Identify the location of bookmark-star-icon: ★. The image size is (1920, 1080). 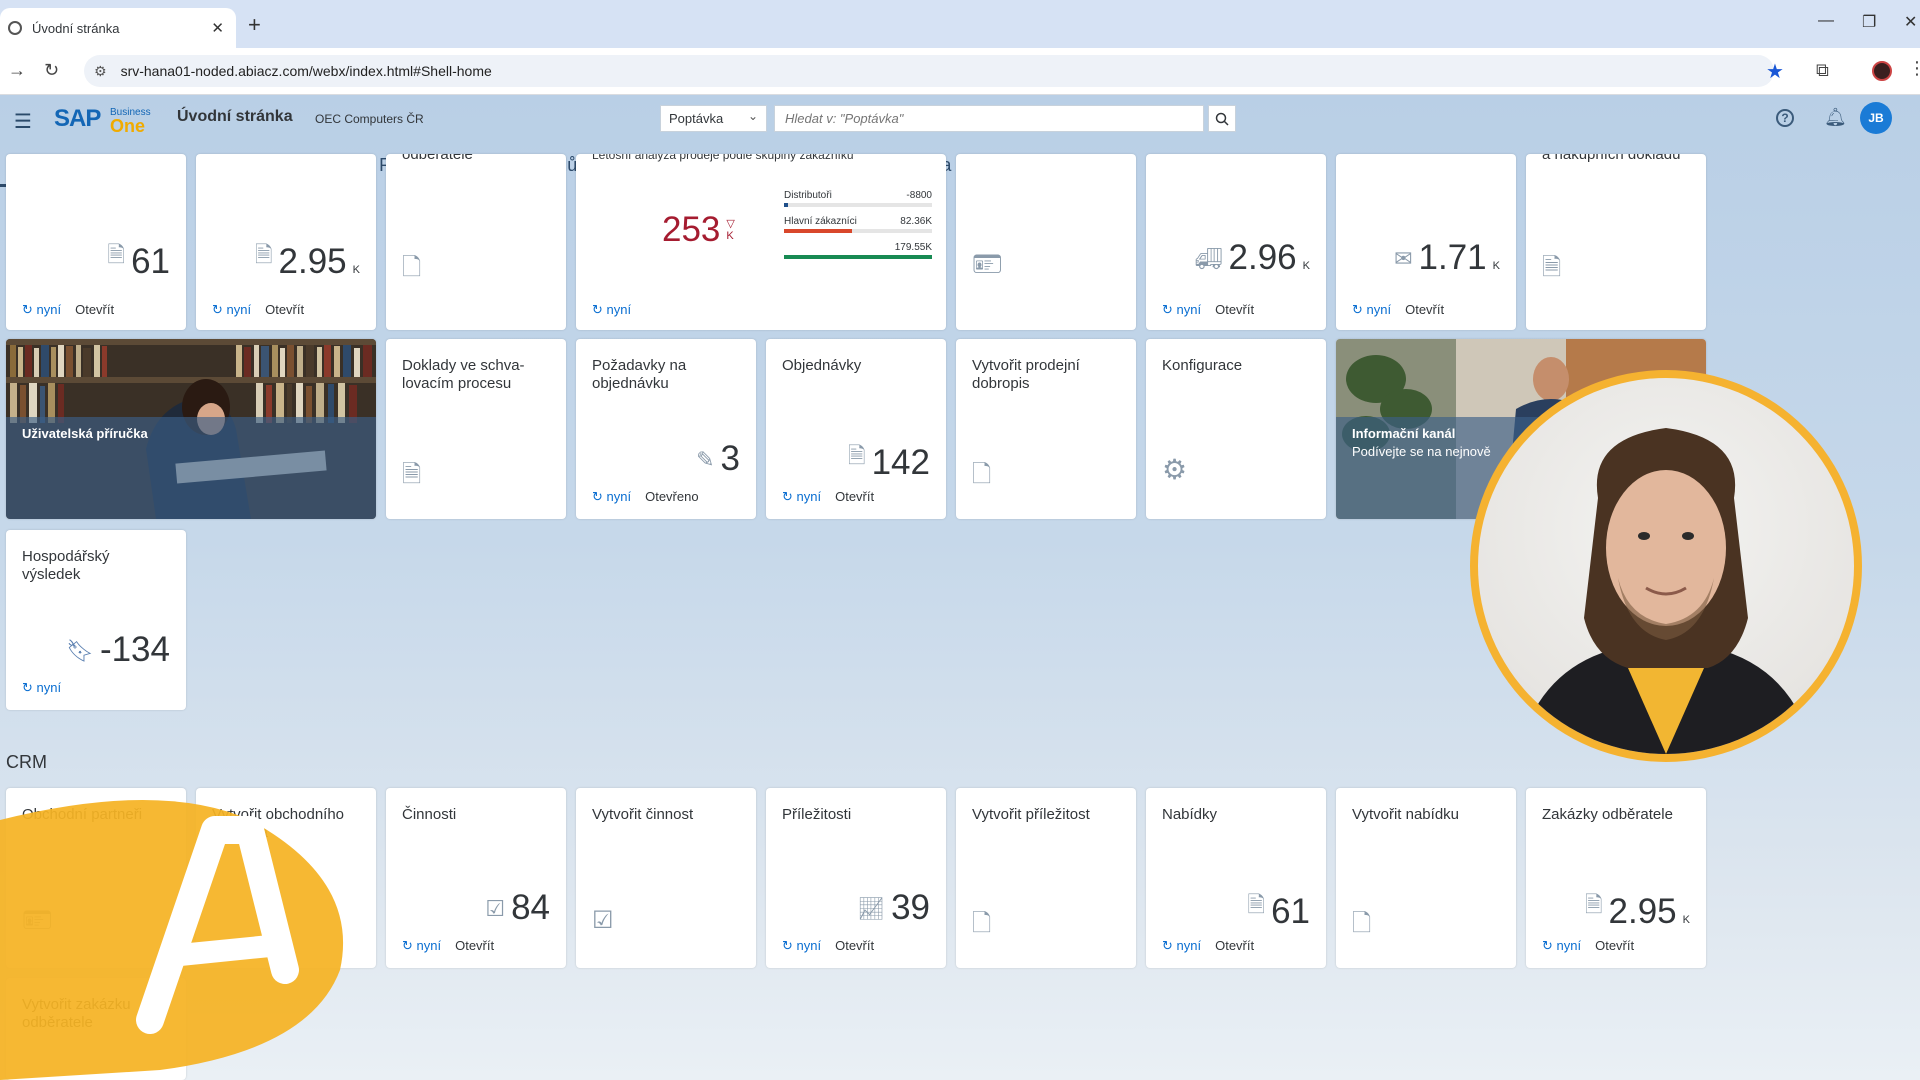
(1775, 71).